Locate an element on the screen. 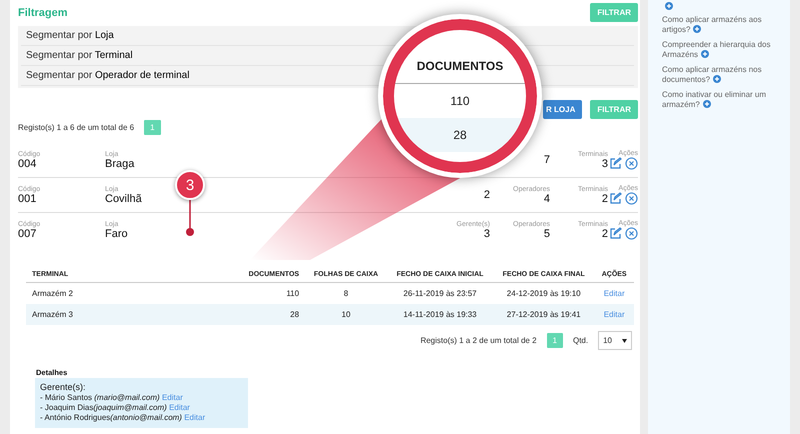 The height and width of the screenshot is (434, 800). quantity-label: Qtd. is located at coordinates (580, 340).